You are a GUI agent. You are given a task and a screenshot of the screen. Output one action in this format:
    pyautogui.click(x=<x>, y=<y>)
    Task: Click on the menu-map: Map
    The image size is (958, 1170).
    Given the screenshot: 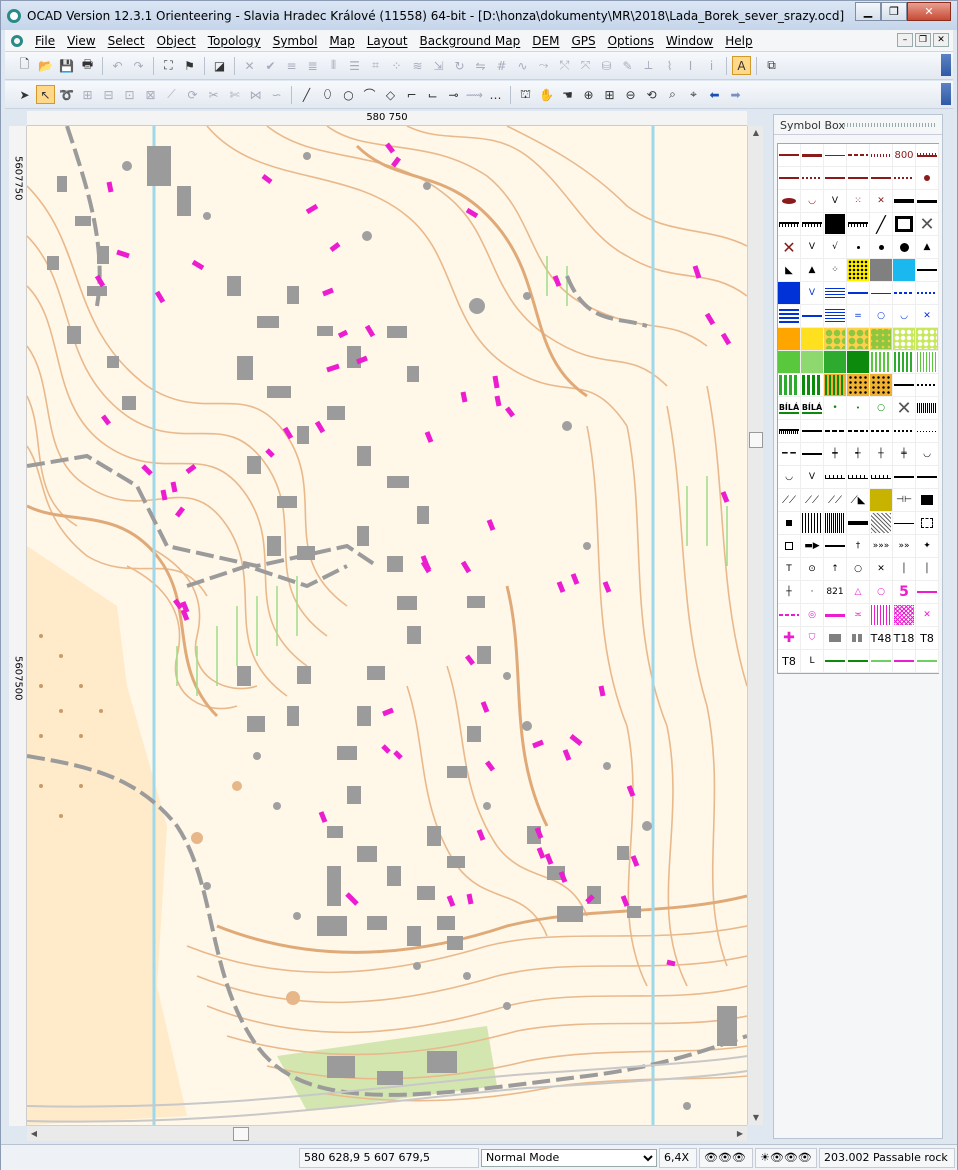 What is the action you would take?
    pyautogui.click(x=341, y=41)
    